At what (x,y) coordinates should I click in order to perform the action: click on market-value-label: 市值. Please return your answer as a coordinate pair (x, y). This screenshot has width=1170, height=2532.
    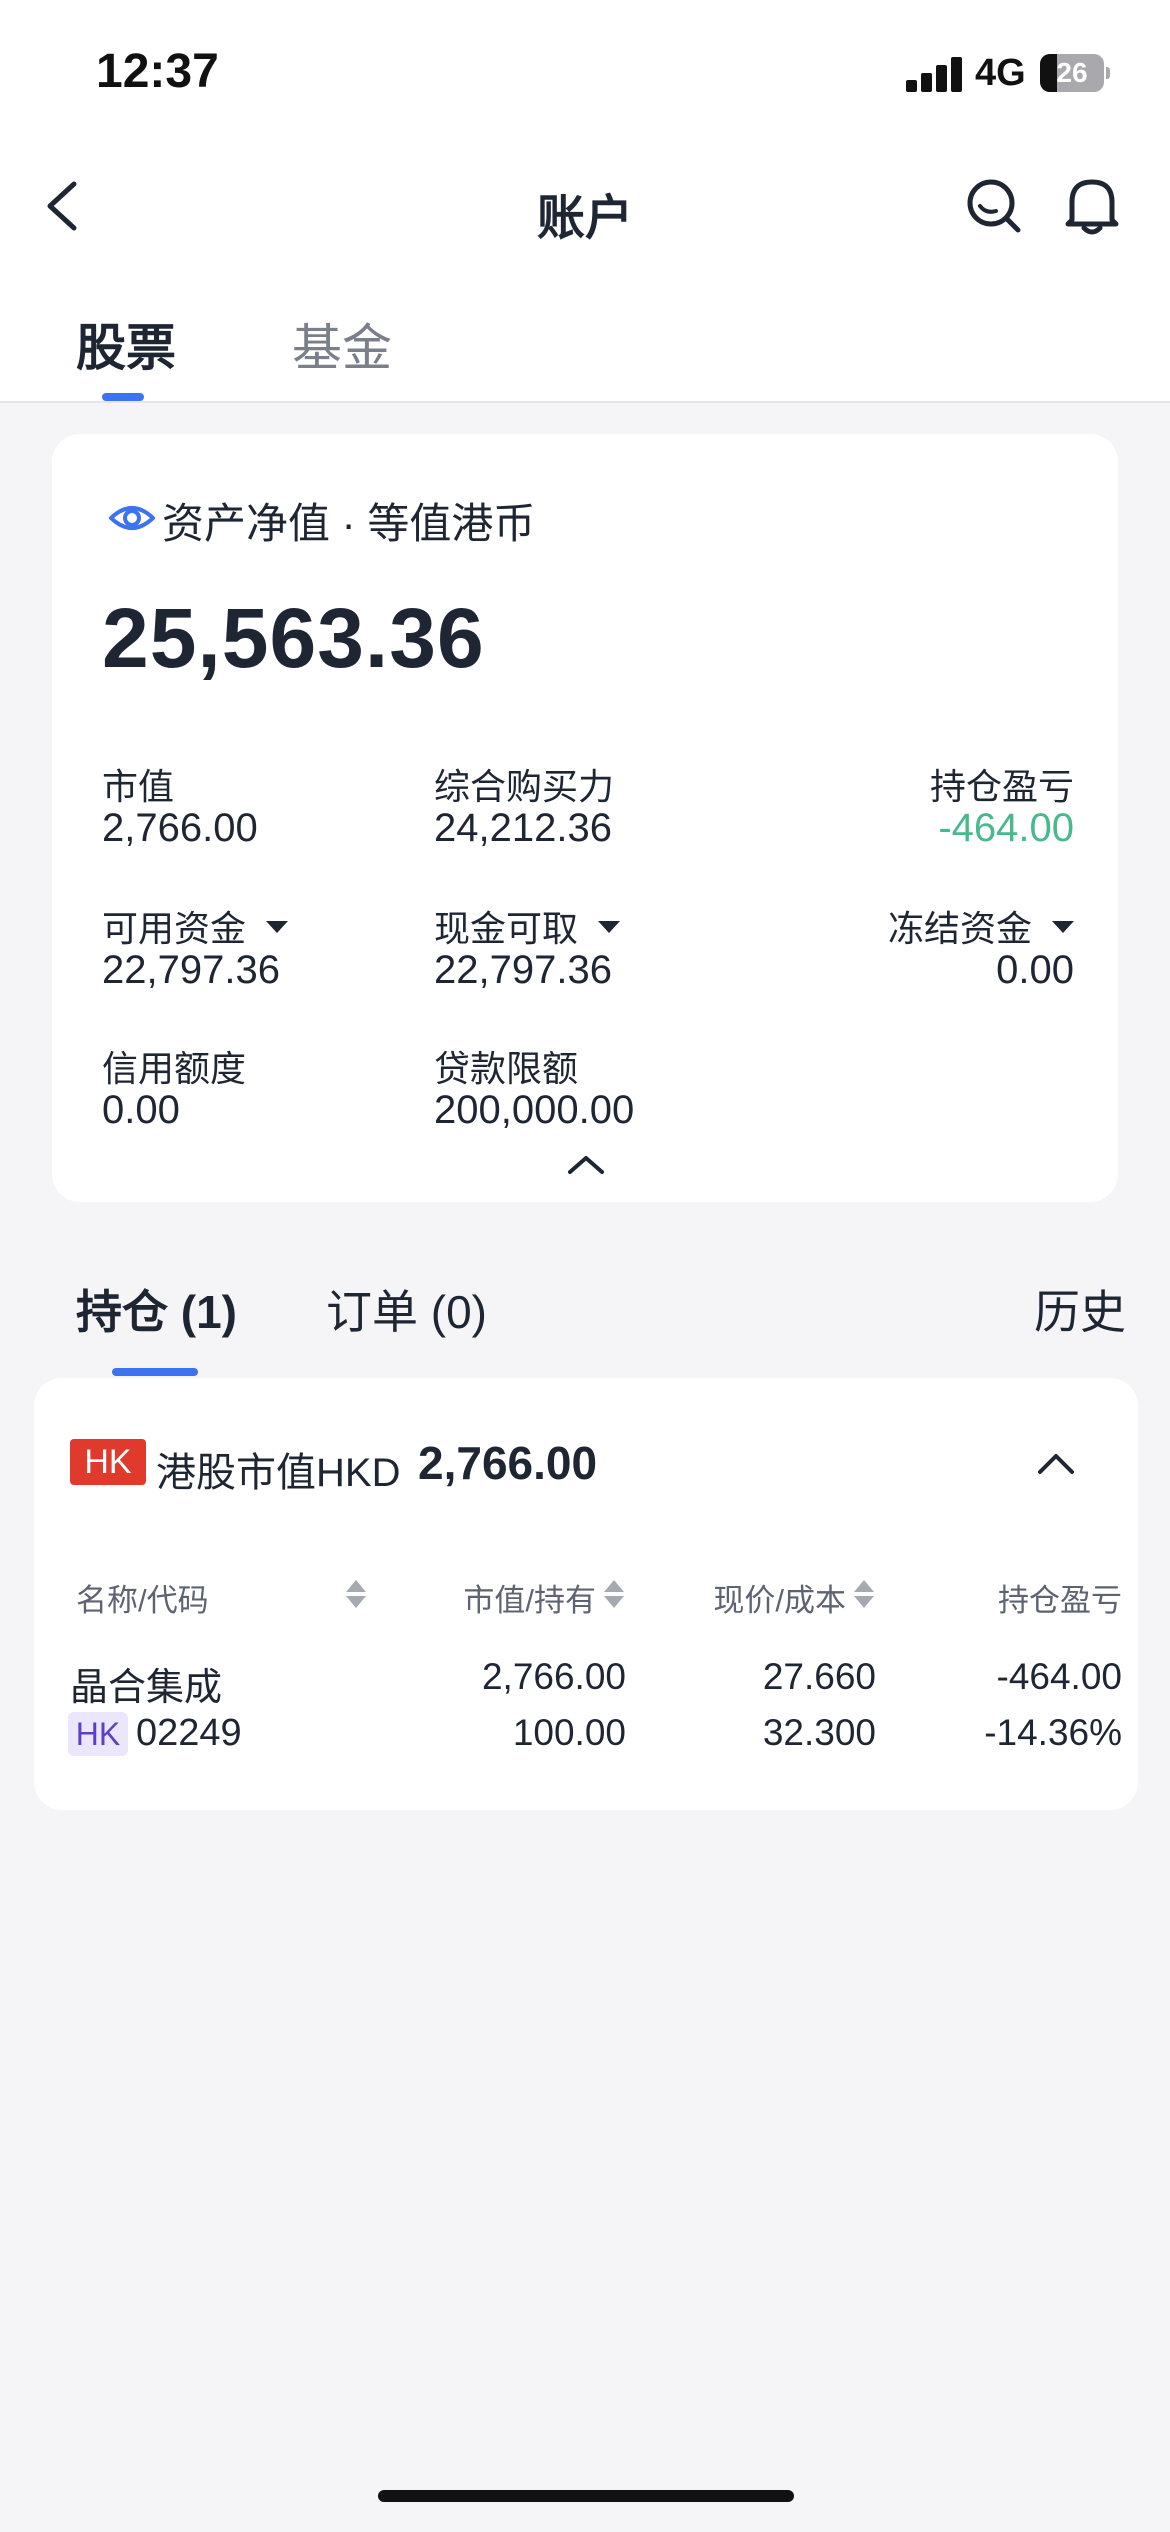
    Looking at the image, I should click on (138, 786).